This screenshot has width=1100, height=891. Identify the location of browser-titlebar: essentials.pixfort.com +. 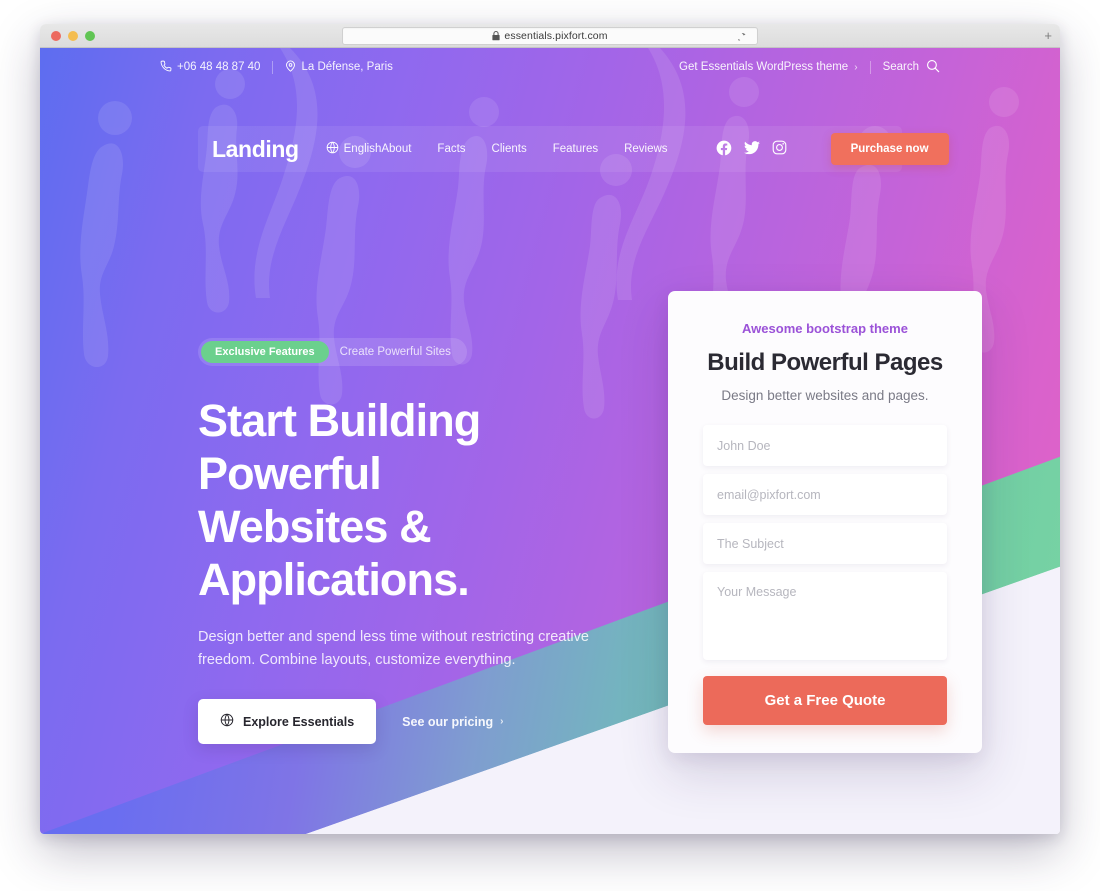
(550, 36).